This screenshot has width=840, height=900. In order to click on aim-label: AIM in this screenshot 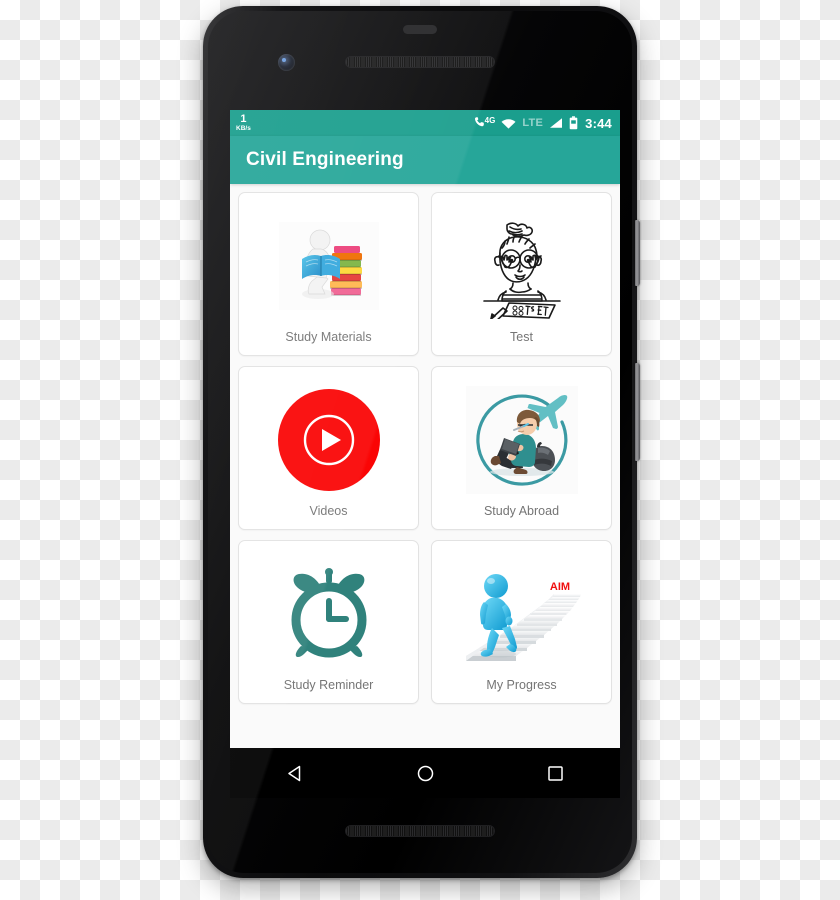, I will do `click(559, 587)`.